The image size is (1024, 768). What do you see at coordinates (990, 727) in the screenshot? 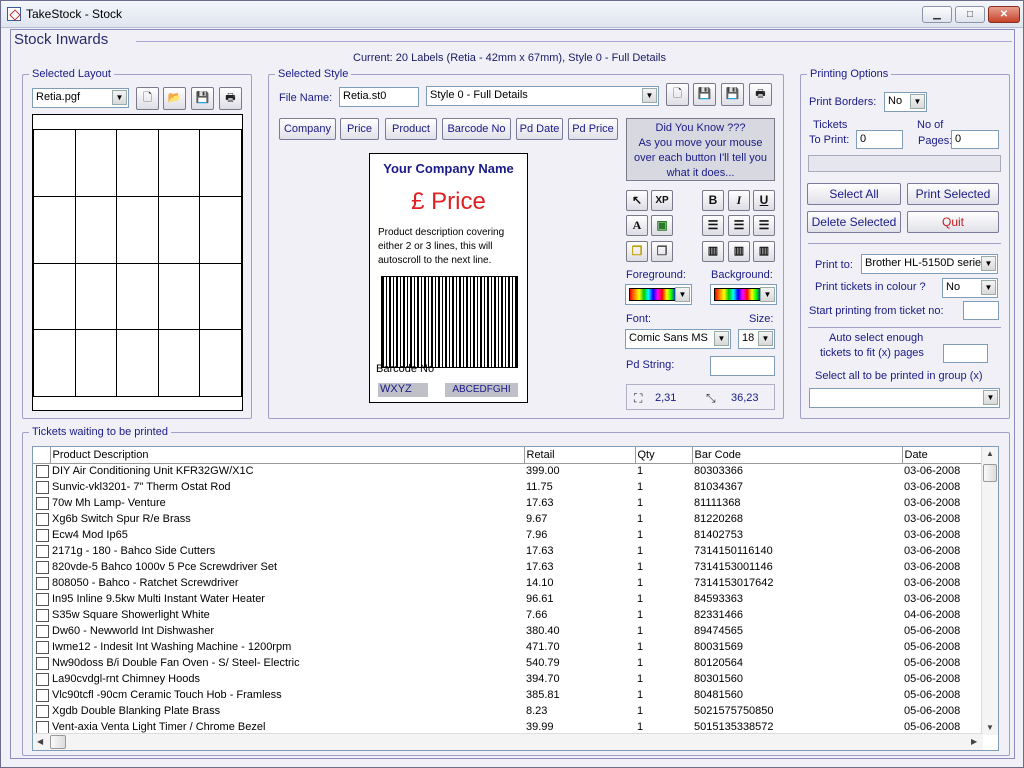
I see `scroll-down-icon: ▼` at bounding box center [990, 727].